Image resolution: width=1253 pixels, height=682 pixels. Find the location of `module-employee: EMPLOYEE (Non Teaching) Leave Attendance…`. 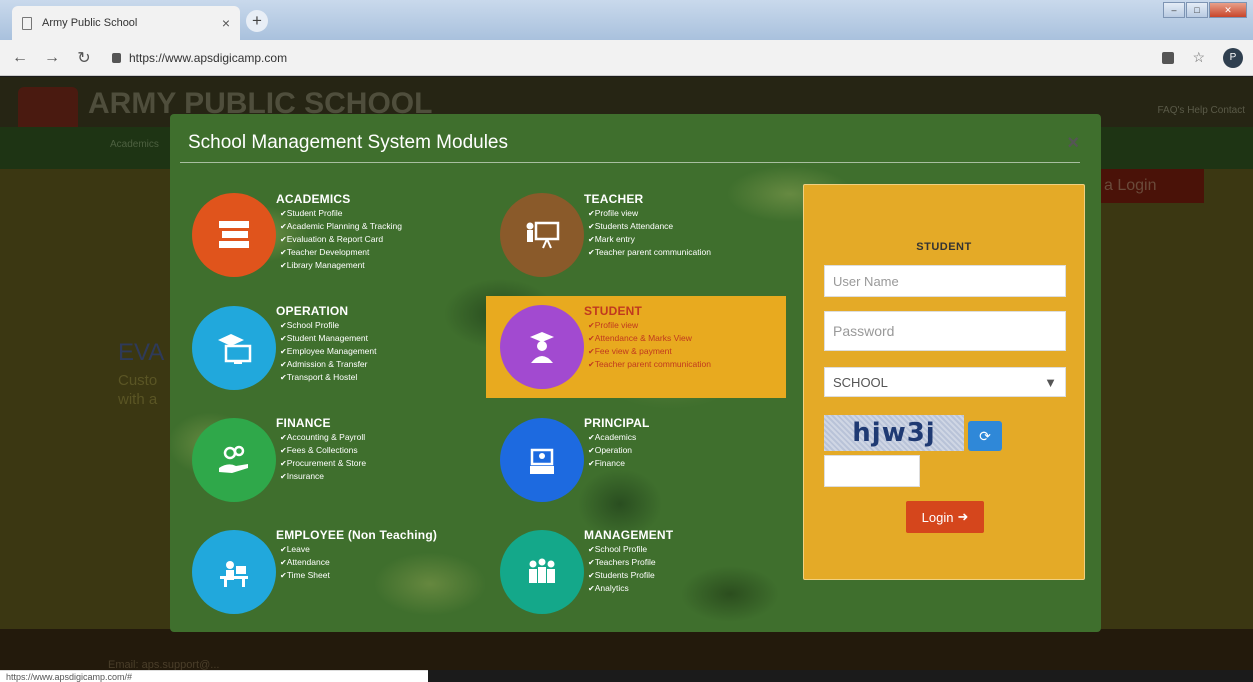

module-employee: EMPLOYEE (Non Teaching) Leave Attendance… is located at coordinates (340, 576).